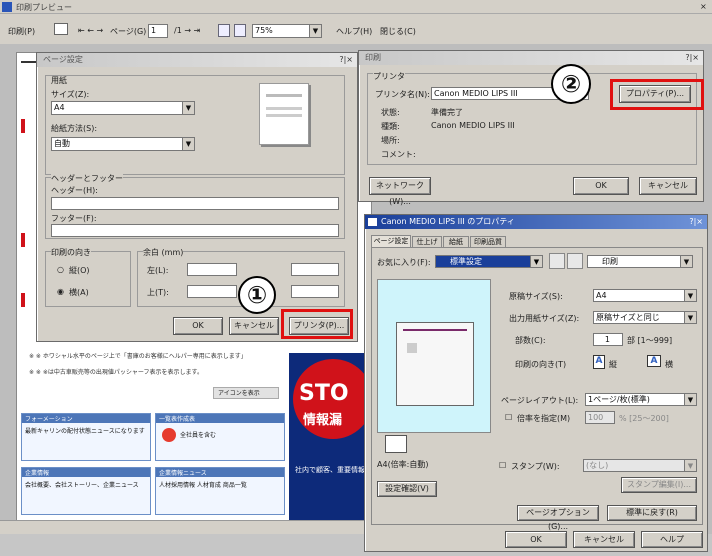 Image resolution: width=712 pixels, height=556 pixels. Describe the element at coordinates (163, 252) in the screenshot. I see `margins-label: 余白 (mm)` at that location.